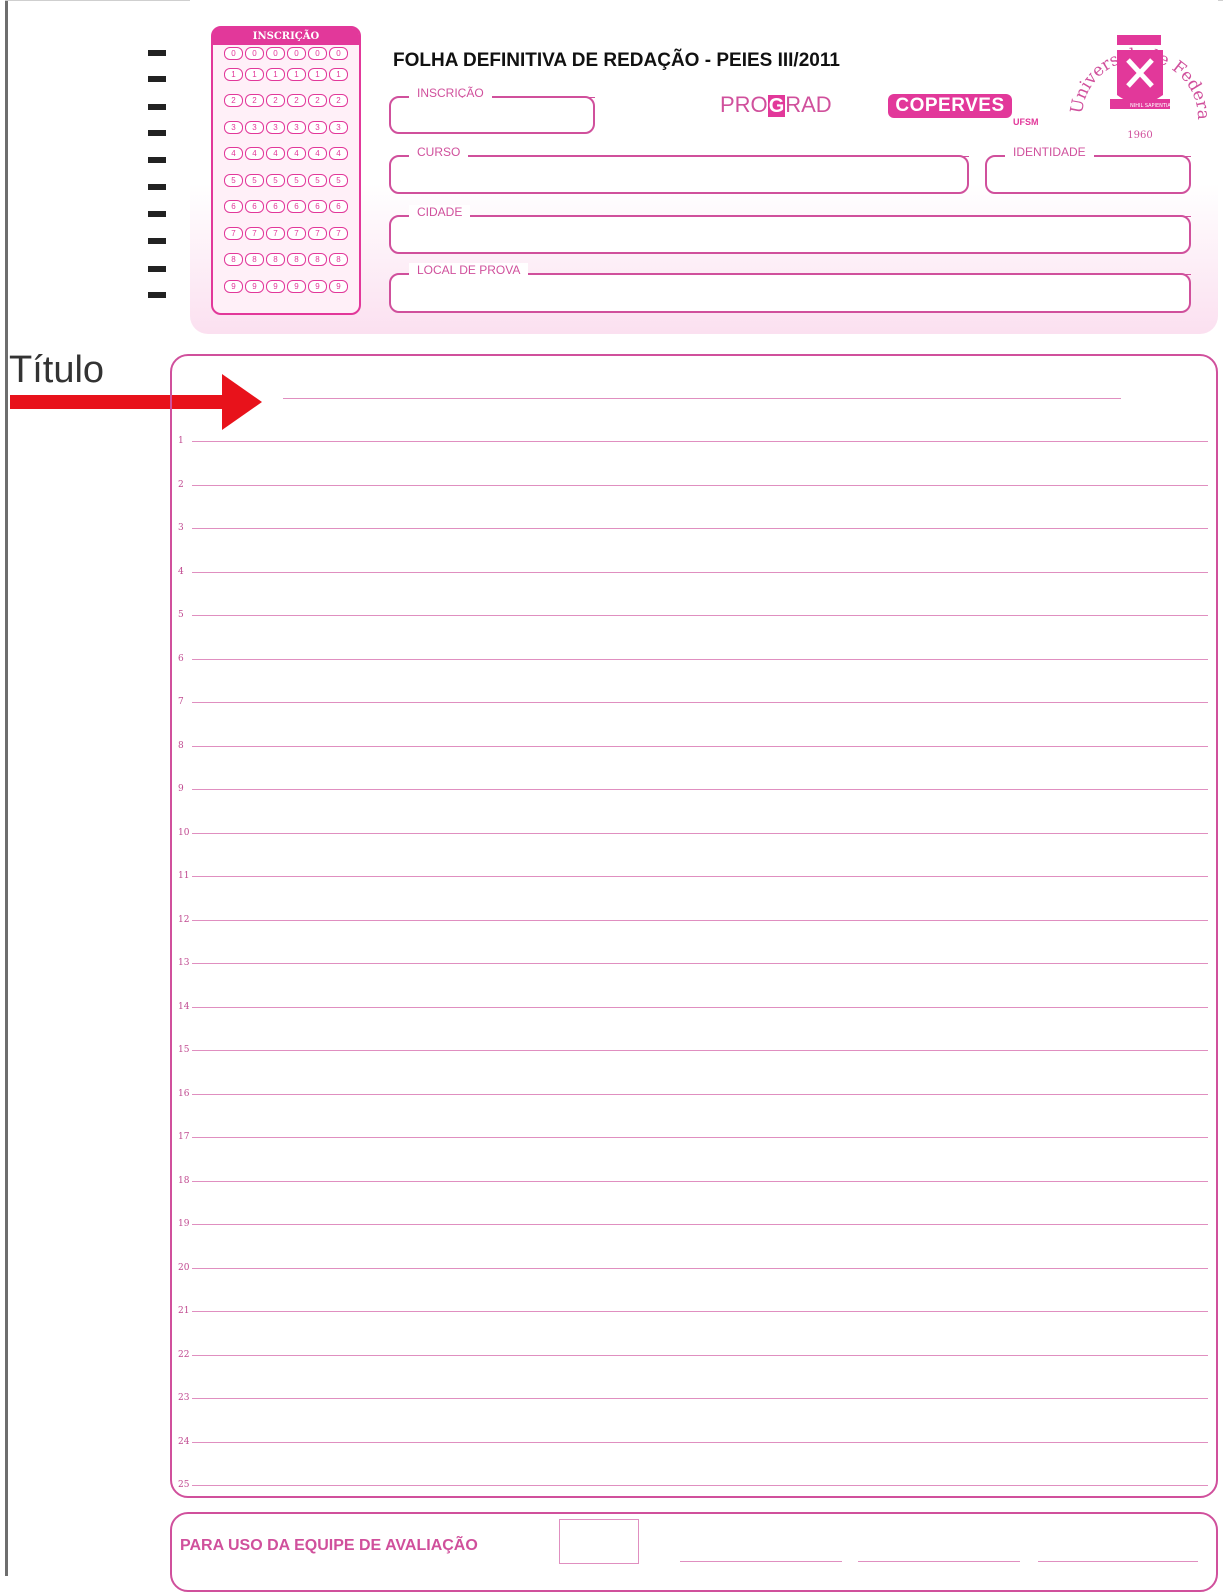 The height and width of the screenshot is (1592, 1223). I want to click on essay-line: 16, so click(693, 1094).